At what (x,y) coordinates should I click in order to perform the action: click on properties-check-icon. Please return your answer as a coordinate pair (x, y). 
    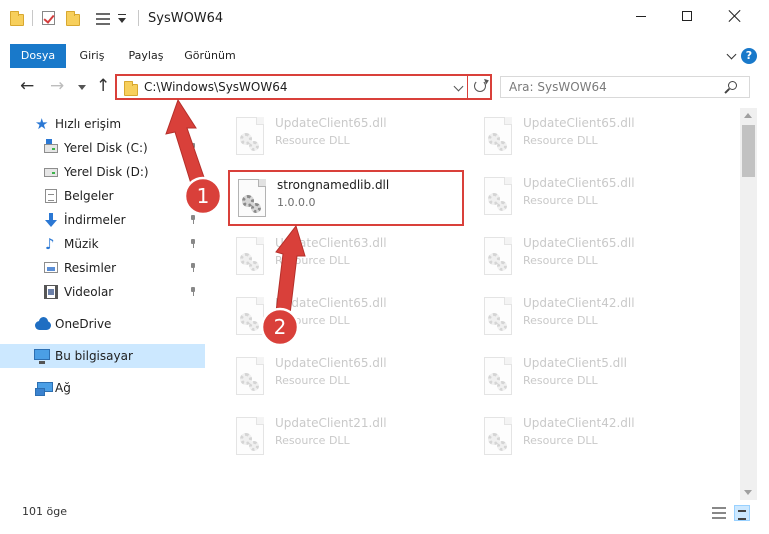
    Looking at the image, I should click on (48, 18).